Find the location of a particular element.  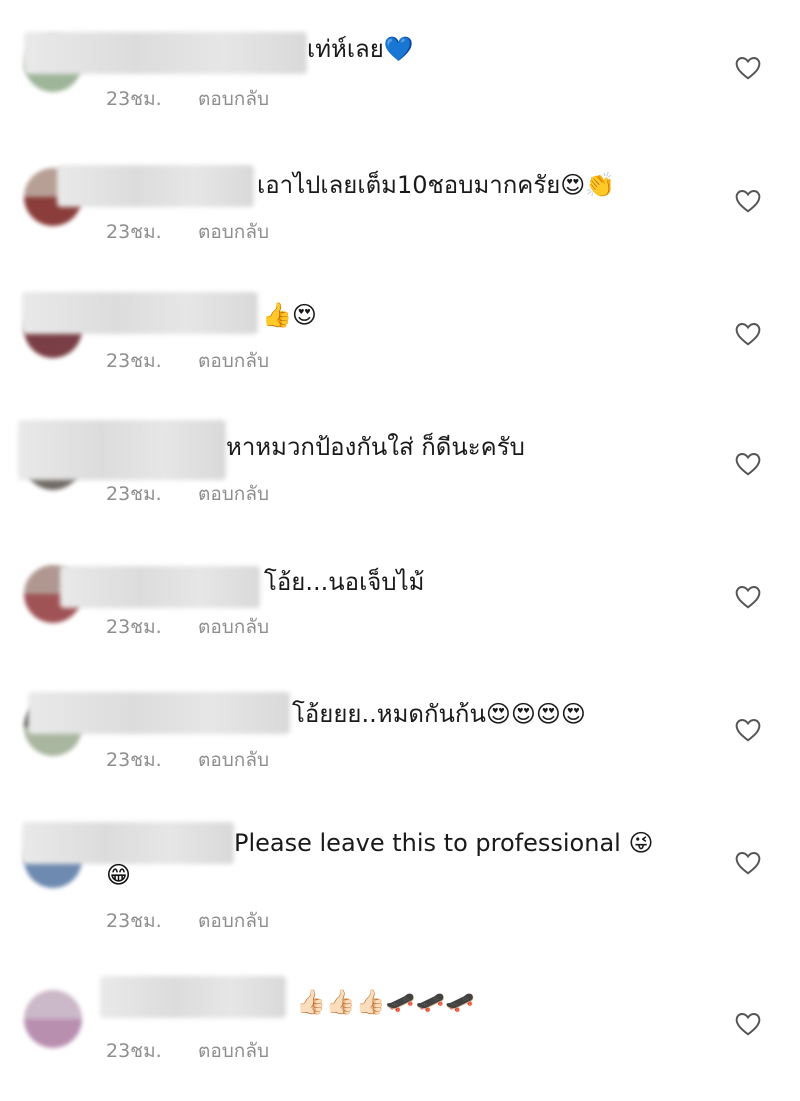

avatar is located at coordinates (53, 1019).